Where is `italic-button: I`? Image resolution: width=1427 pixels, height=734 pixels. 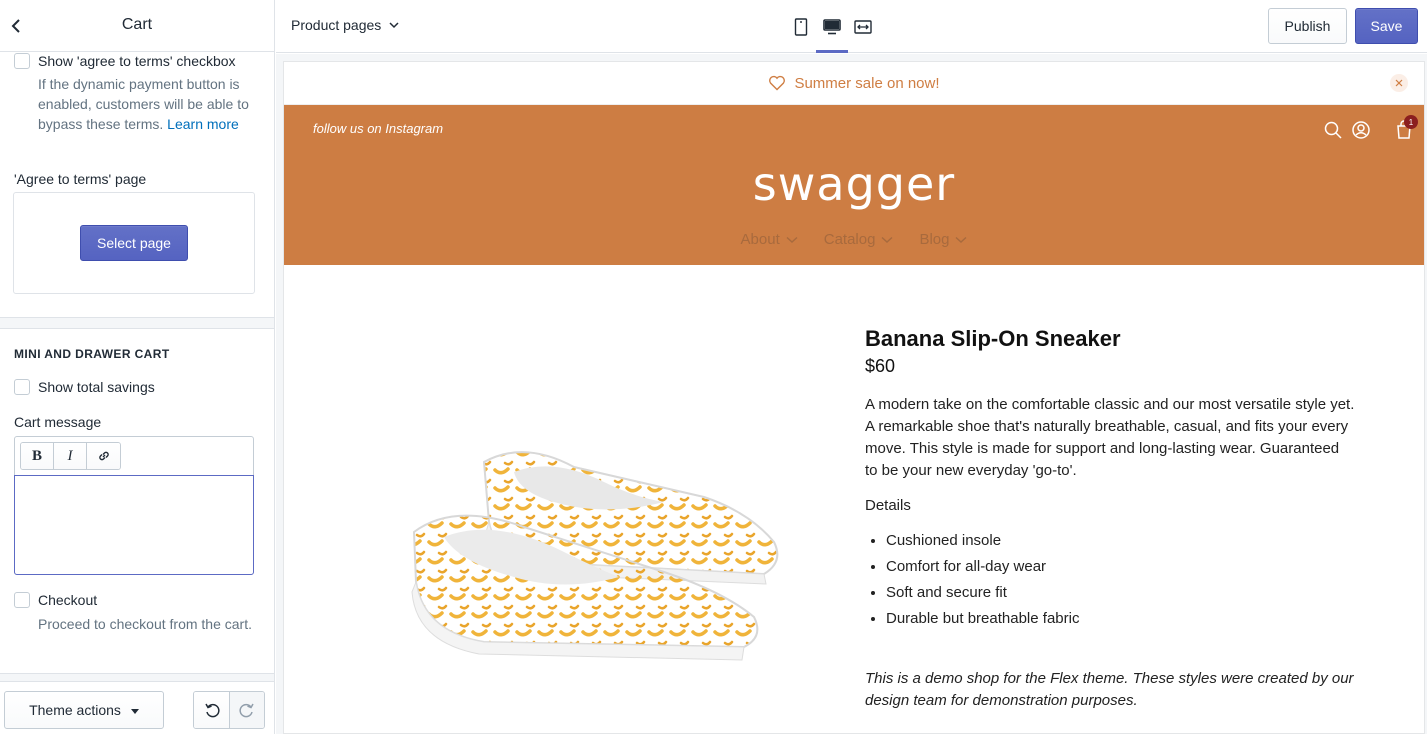
italic-button: I is located at coordinates (70, 456).